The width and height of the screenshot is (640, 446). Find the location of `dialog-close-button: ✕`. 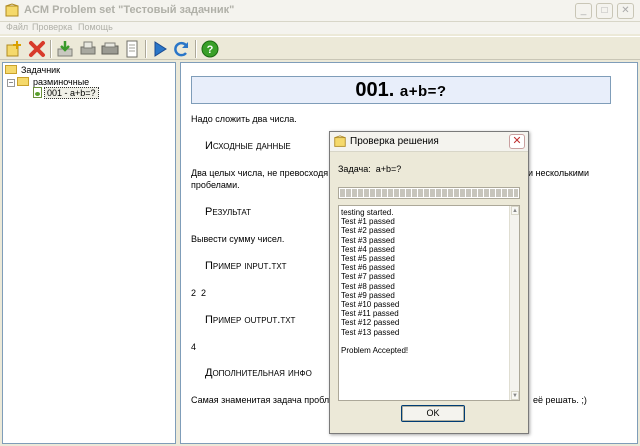

dialog-close-button: ✕ is located at coordinates (517, 141).